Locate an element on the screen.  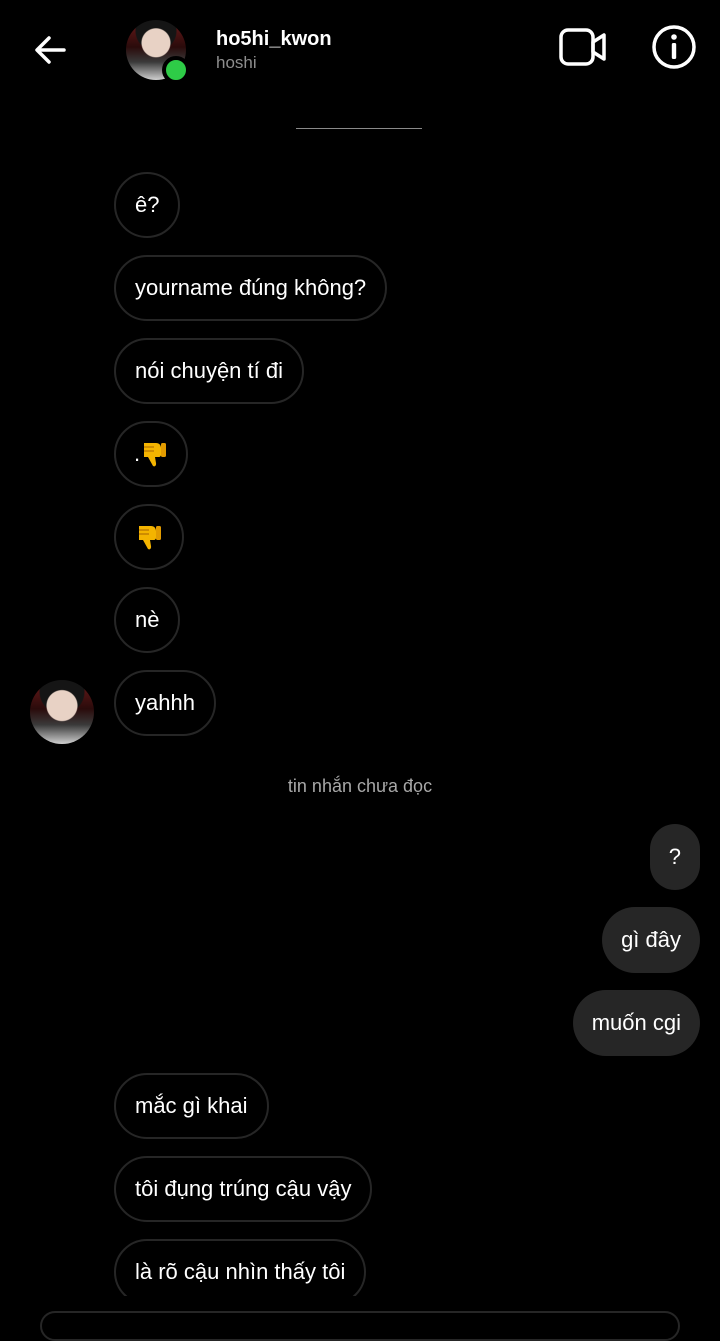
chat-header: ho5hi_kwon hoshi is located at coordinates (360, 46).